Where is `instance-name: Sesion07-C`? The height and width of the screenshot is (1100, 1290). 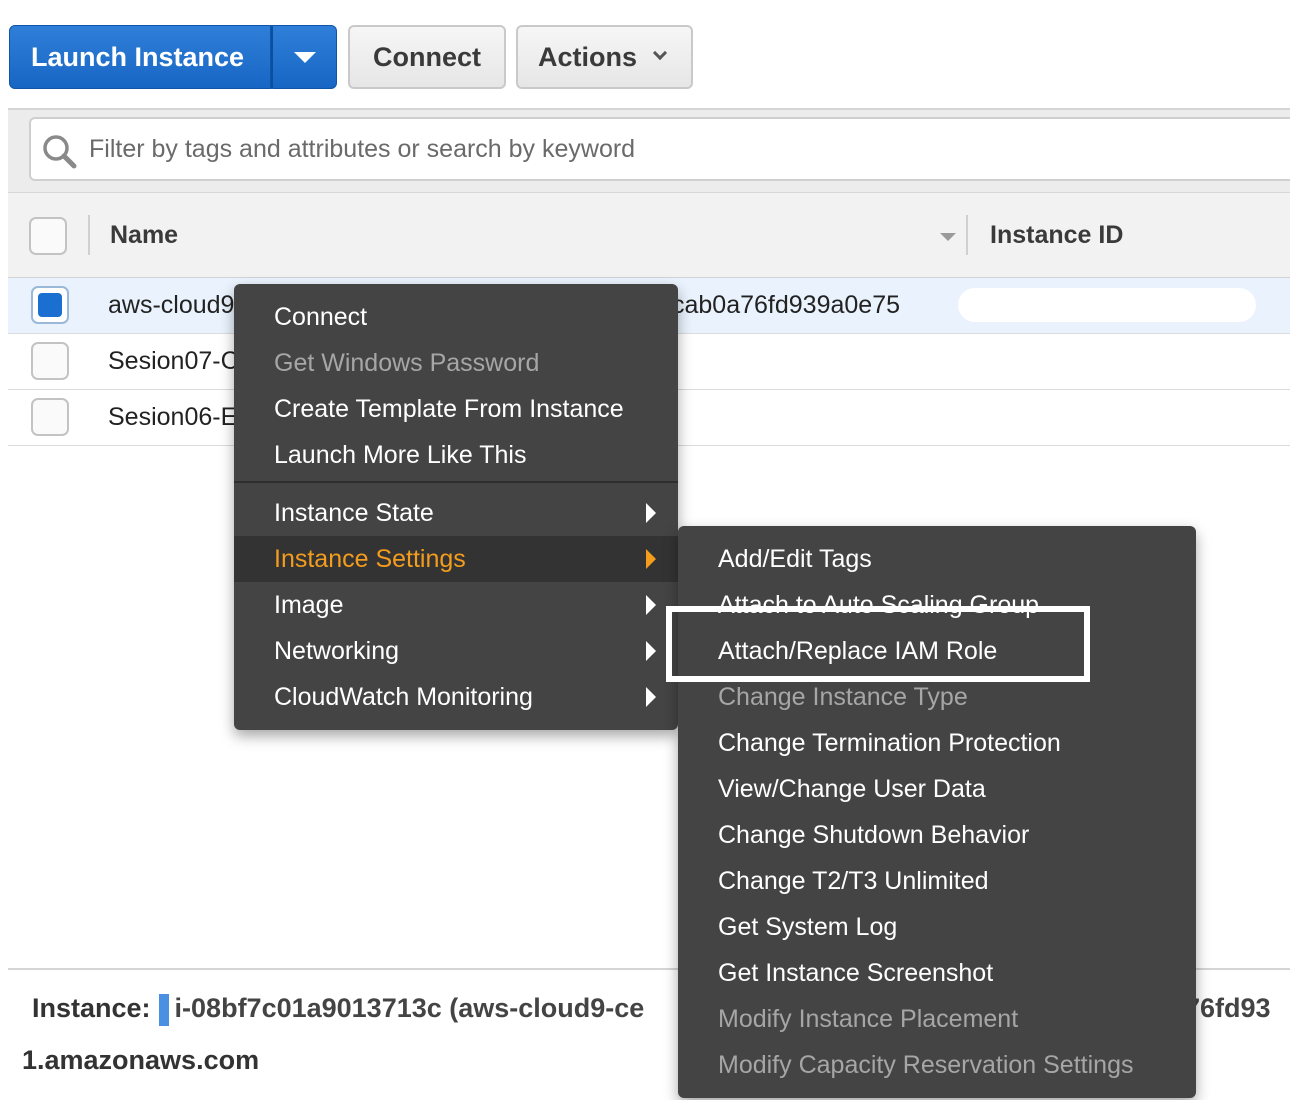
instance-name: Sesion07-C is located at coordinates (173, 361).